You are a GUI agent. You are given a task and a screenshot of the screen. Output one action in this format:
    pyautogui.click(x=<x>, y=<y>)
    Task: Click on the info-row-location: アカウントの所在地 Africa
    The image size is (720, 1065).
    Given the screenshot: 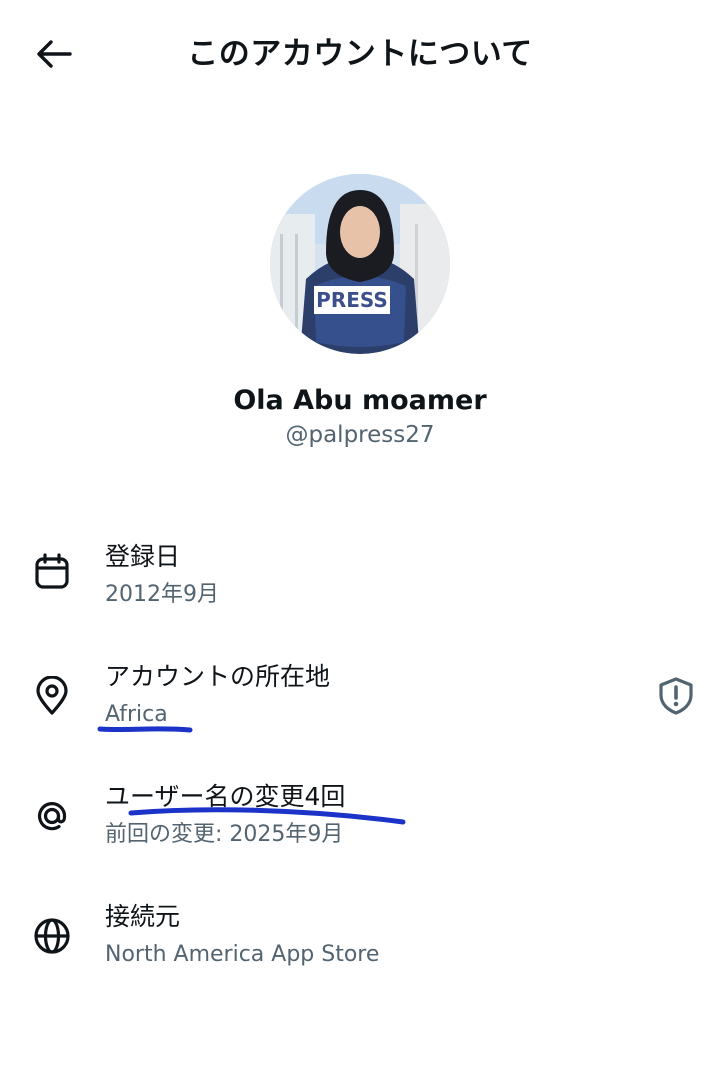 What is the action you would take?
    pyautogui.click(x=360, y=700)
    